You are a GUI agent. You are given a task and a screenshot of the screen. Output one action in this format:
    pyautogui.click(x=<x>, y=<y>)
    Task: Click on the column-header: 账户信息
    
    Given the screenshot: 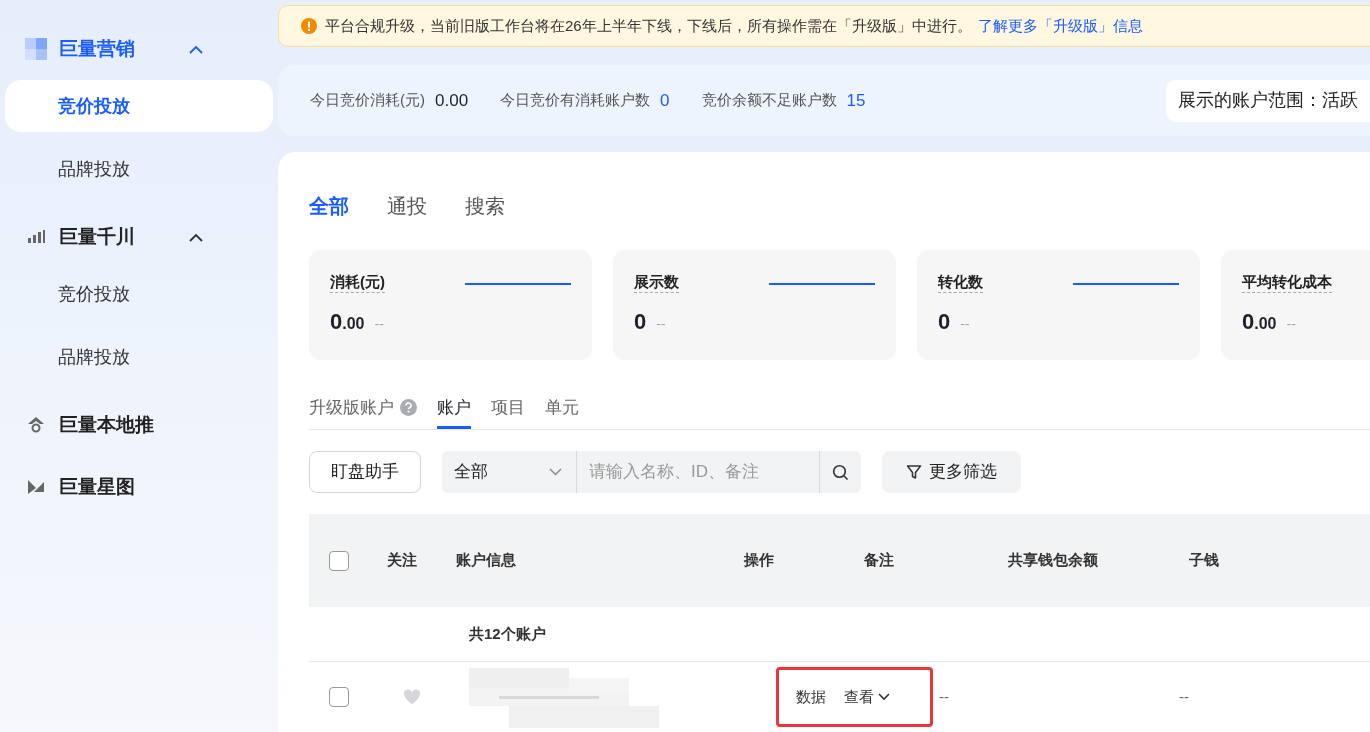 What is the action you would take?
    pyautogui.click(x=485, y=560)
    